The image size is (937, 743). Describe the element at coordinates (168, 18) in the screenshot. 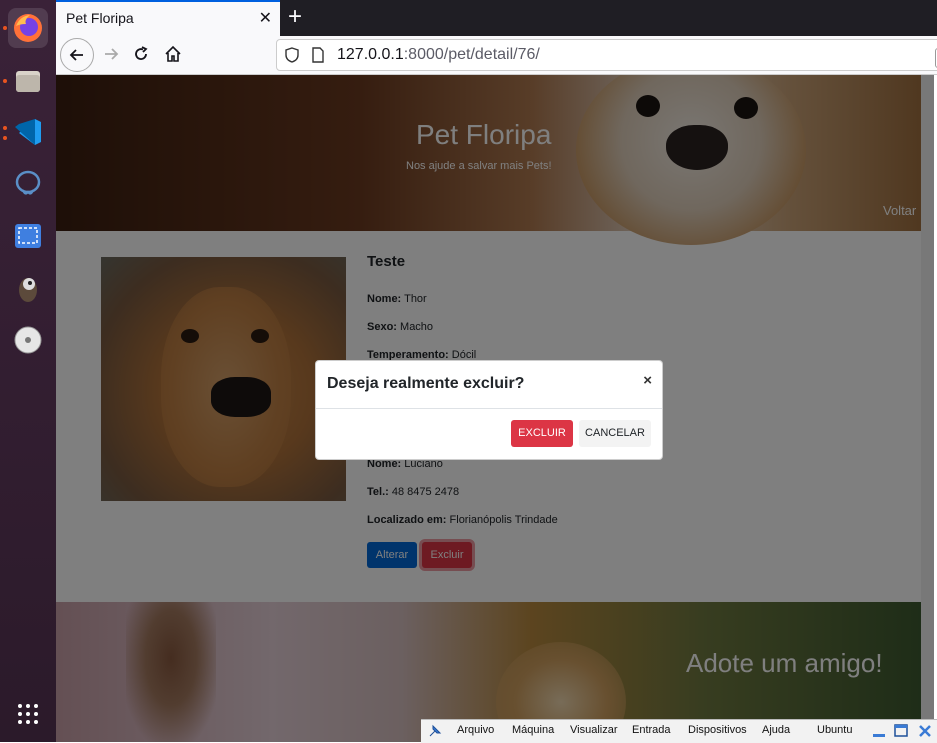

I see `browser-tab: Pet Floripa ✕` at that location.